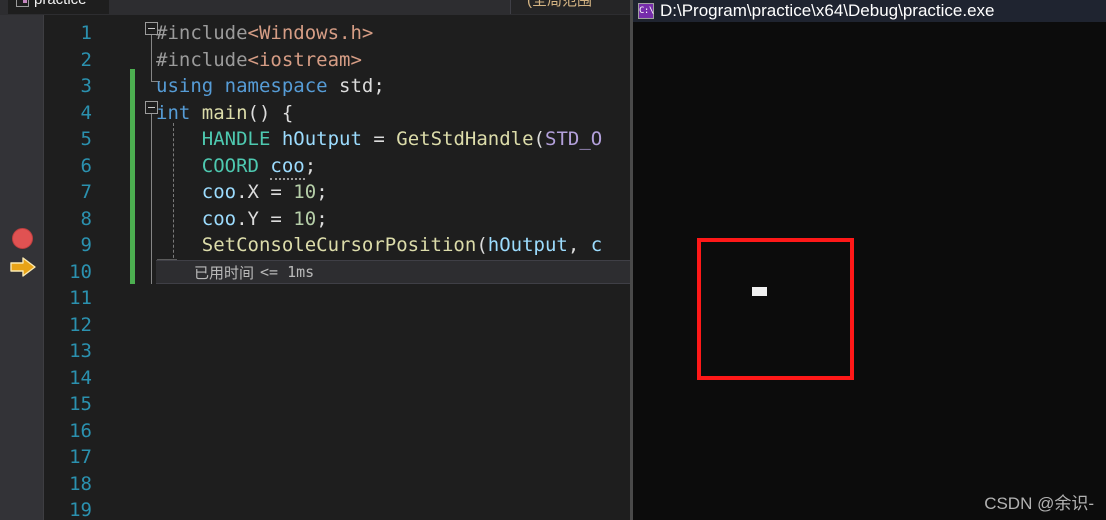 This screenshot has height=520, width=1106. I want to click on line-number: 2, so click(86, 59).